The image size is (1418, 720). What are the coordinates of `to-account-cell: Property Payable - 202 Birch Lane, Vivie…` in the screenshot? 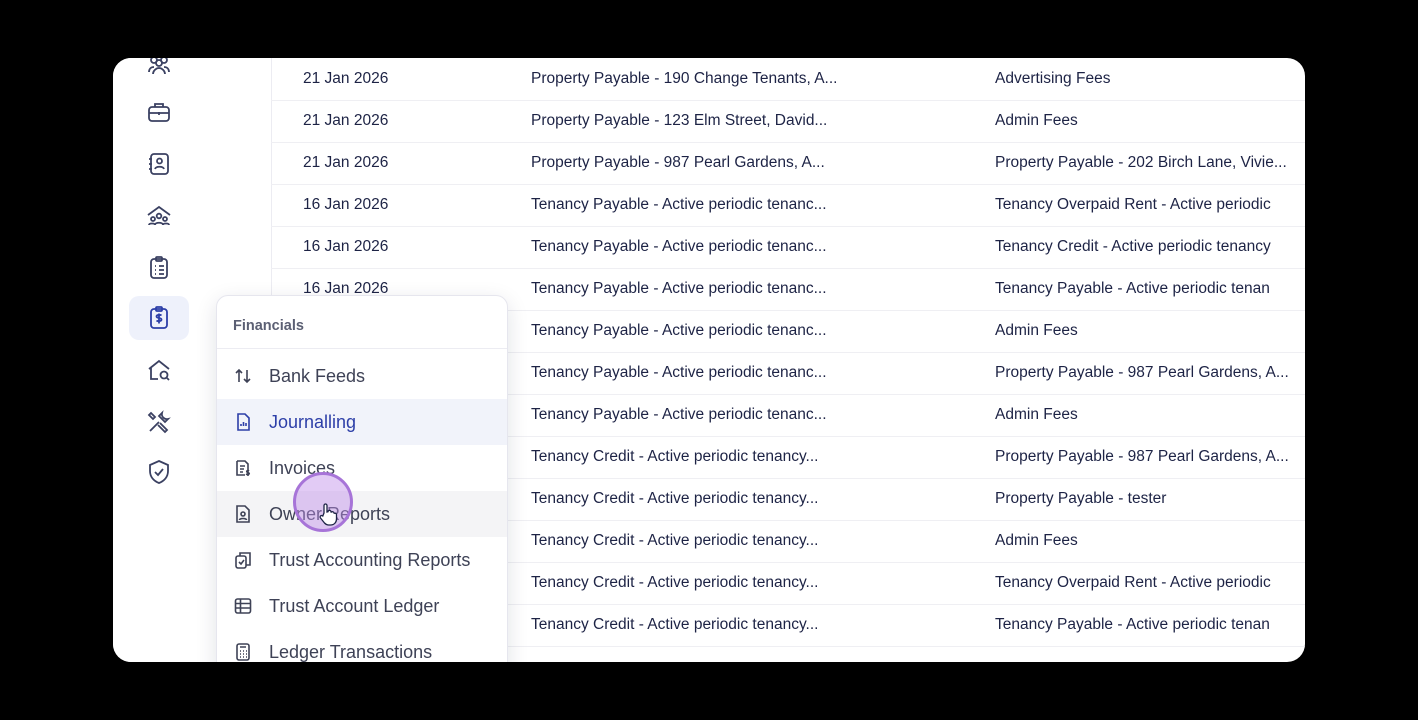 It's located at (1141, 162).